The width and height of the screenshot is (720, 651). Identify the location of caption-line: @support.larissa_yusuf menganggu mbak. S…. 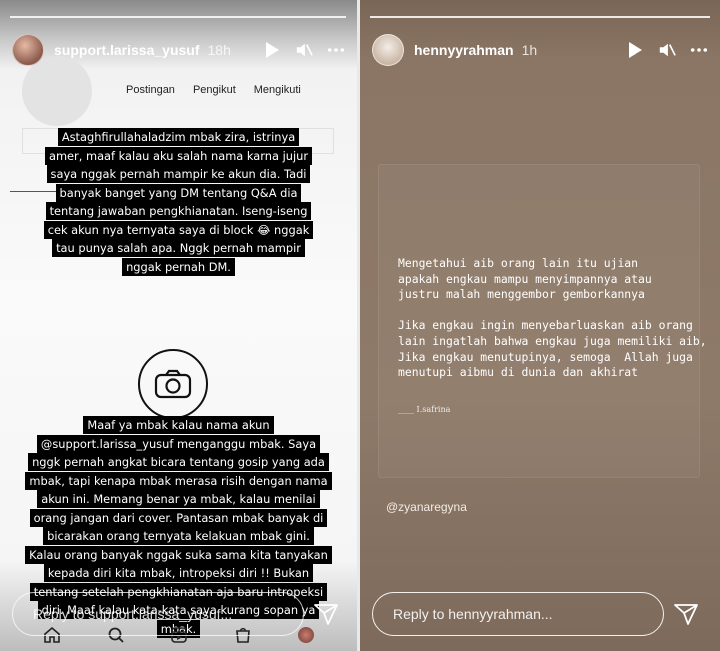
(178, 443).